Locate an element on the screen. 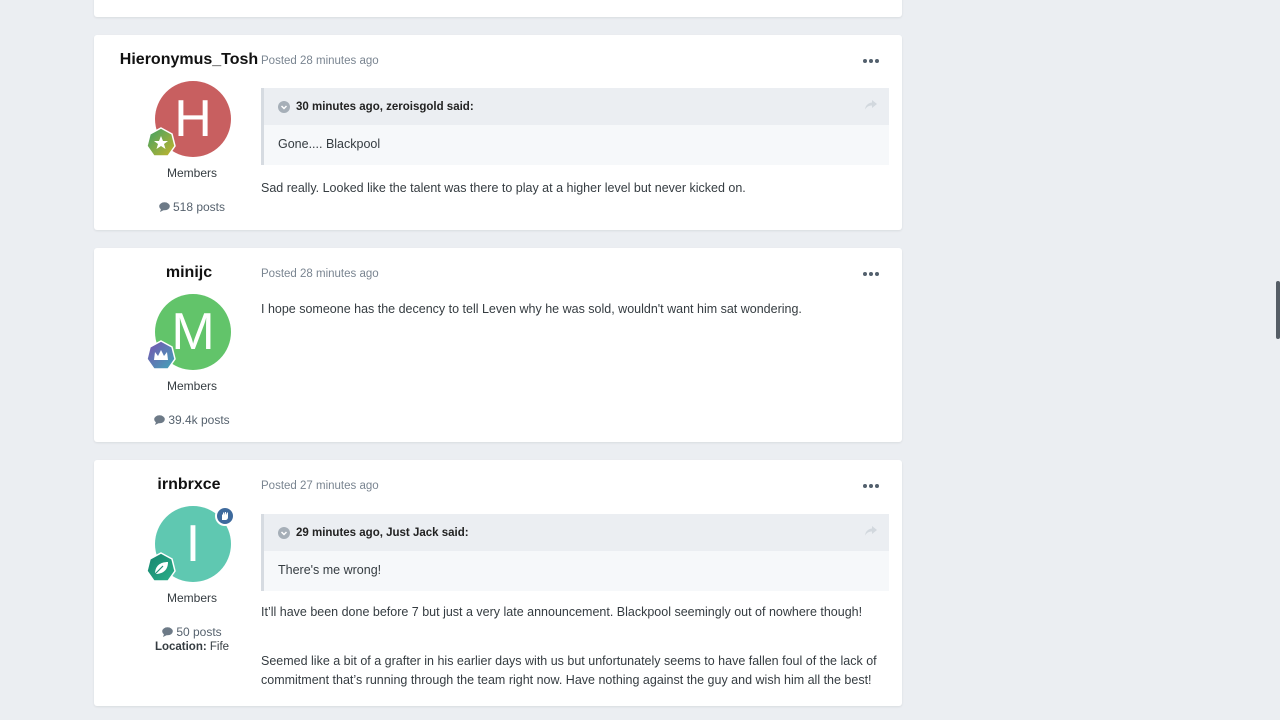 The width and height of the screenshot is (1280, 720). author-location: Location: Fife is located at coordinates (192, 647).